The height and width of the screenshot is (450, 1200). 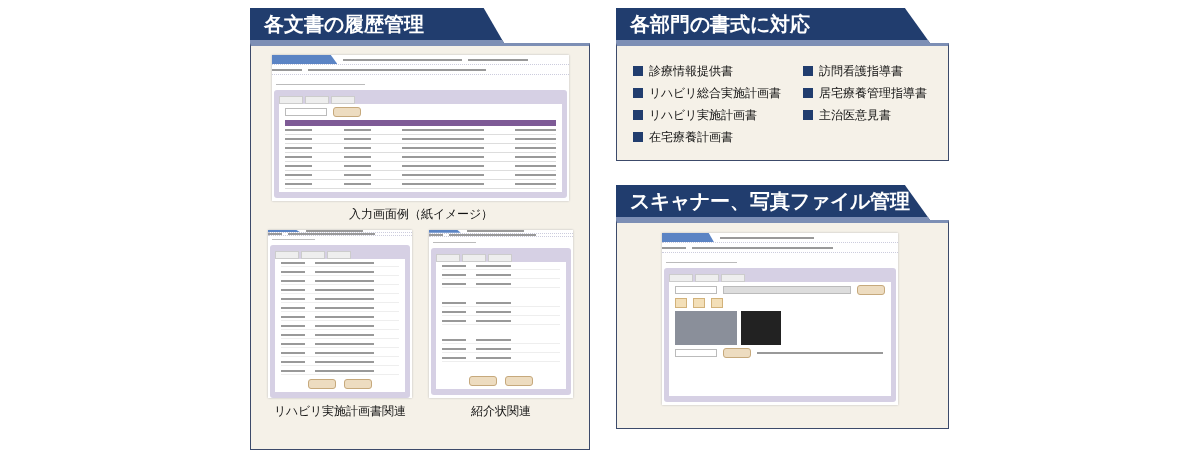 I want to click on figure-caption: 紹介状関連, so click(x=501, y=411).